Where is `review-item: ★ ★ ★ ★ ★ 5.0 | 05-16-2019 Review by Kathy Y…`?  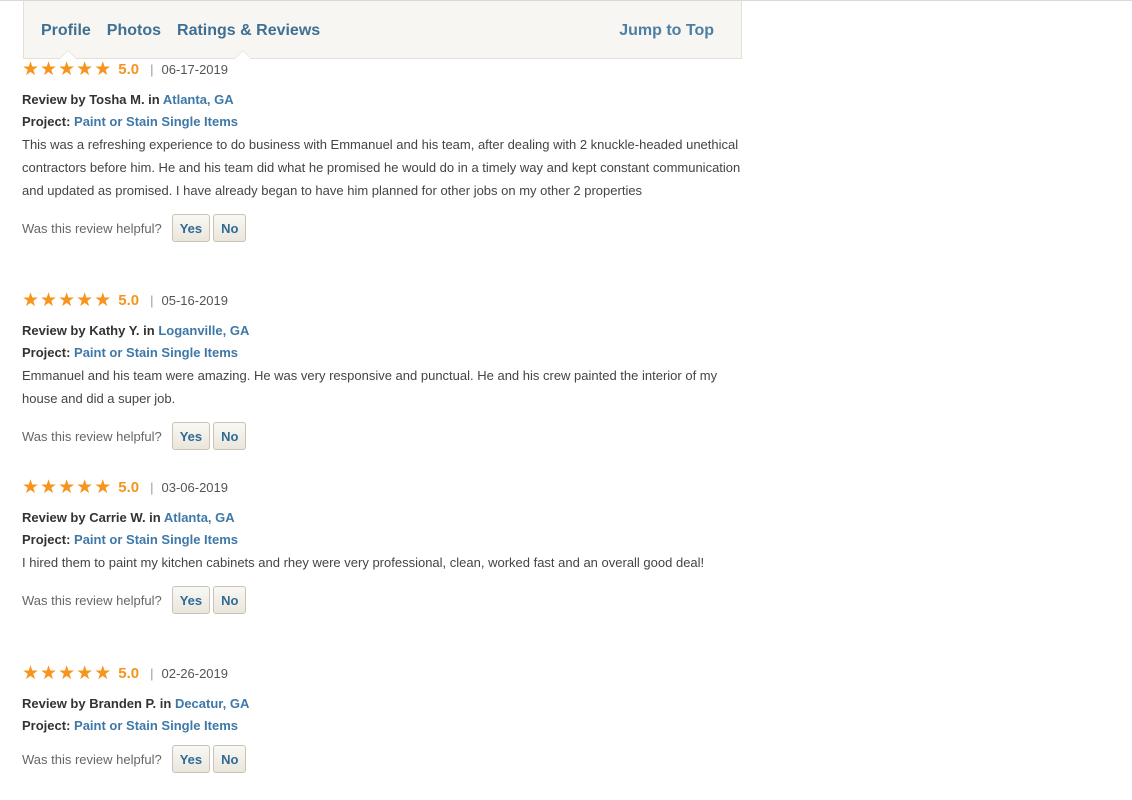 review-item: ★ ★ ★ ★ ★ 5.0 | 05-16-2019 Review by Kathy Y… is located at coordinates (382, 370).